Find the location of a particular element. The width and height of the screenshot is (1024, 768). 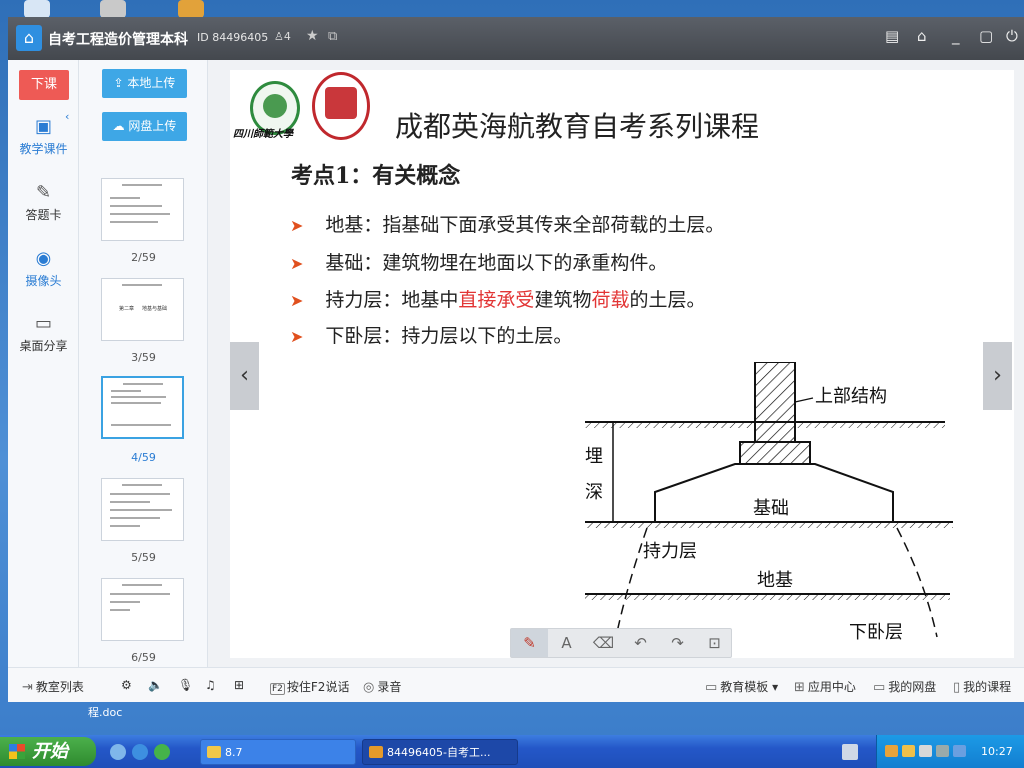

redo-icon: ↷ is located at coordinates (677, 643).